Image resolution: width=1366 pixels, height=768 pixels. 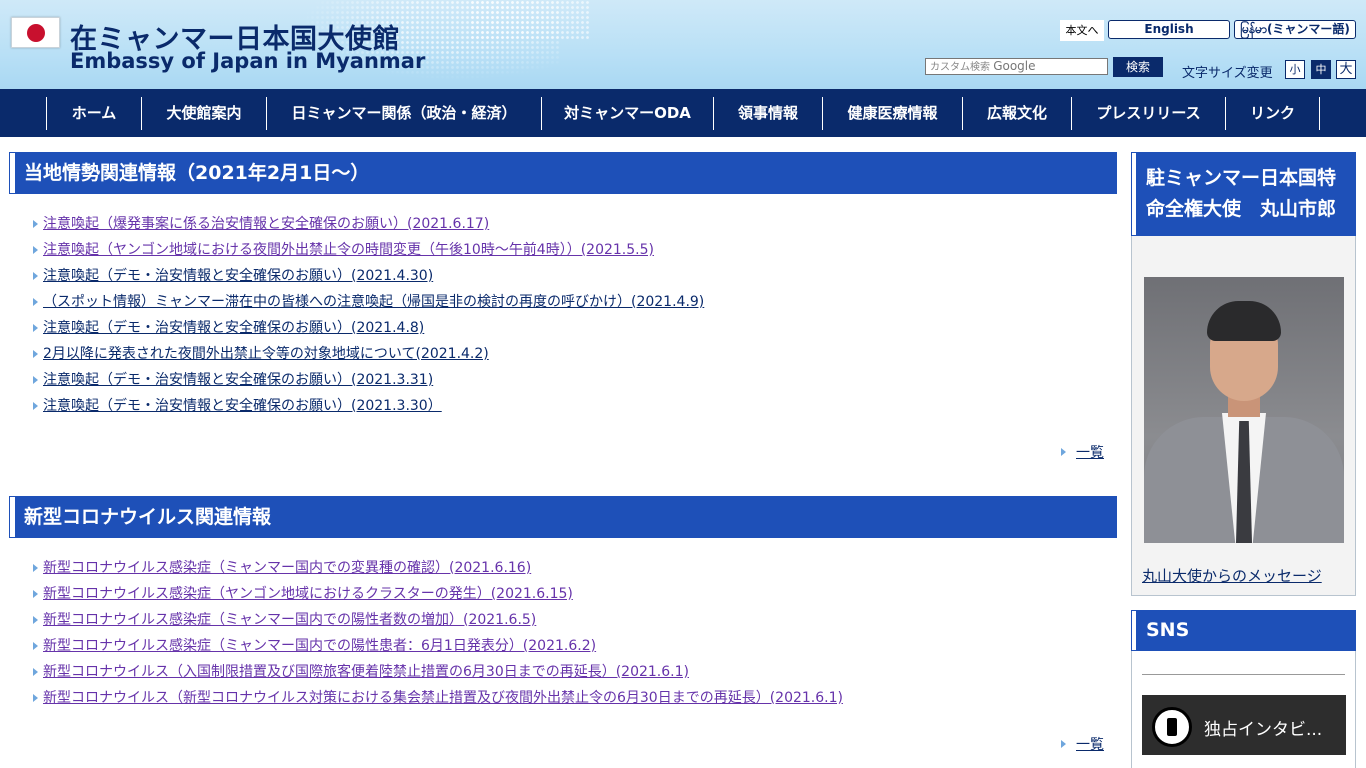 What do you see at coordinates (403, 113) in the screenshot?
I see `nav-item-relations: 日ミャンマー関係（政治・経済）` at bounding box center [403, 113].